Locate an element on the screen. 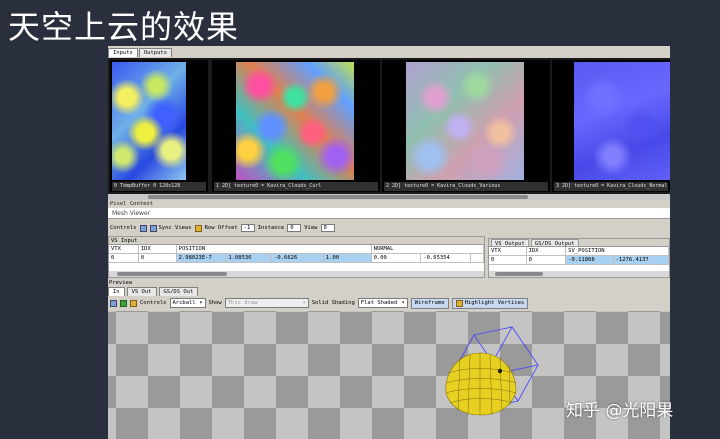 The width and height of the screenshot is (720, 439). mesh-viewer-titlebar: Mesh Viewer is located at coordinates (389, 213).